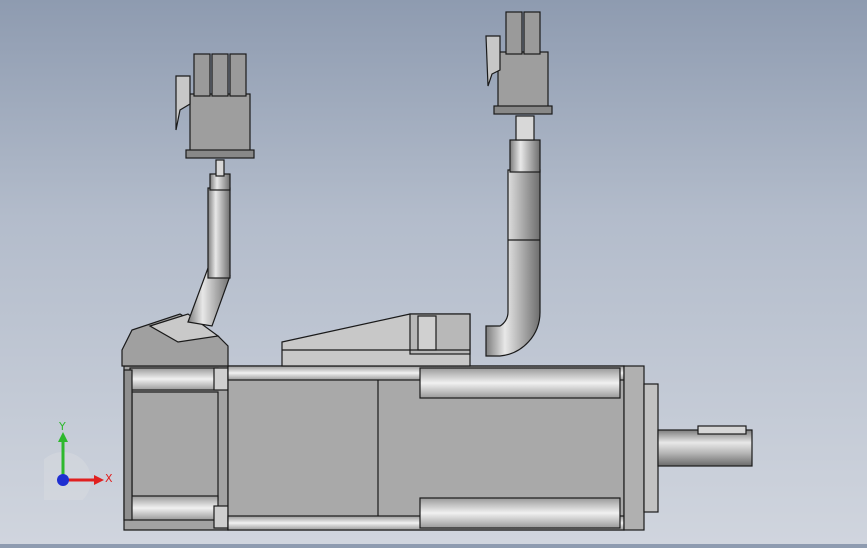 The image size is (867, 548). Describe the element at coordinates (79, 464) in the screenshot. I see `coordinate-triad: Y X` at that location.